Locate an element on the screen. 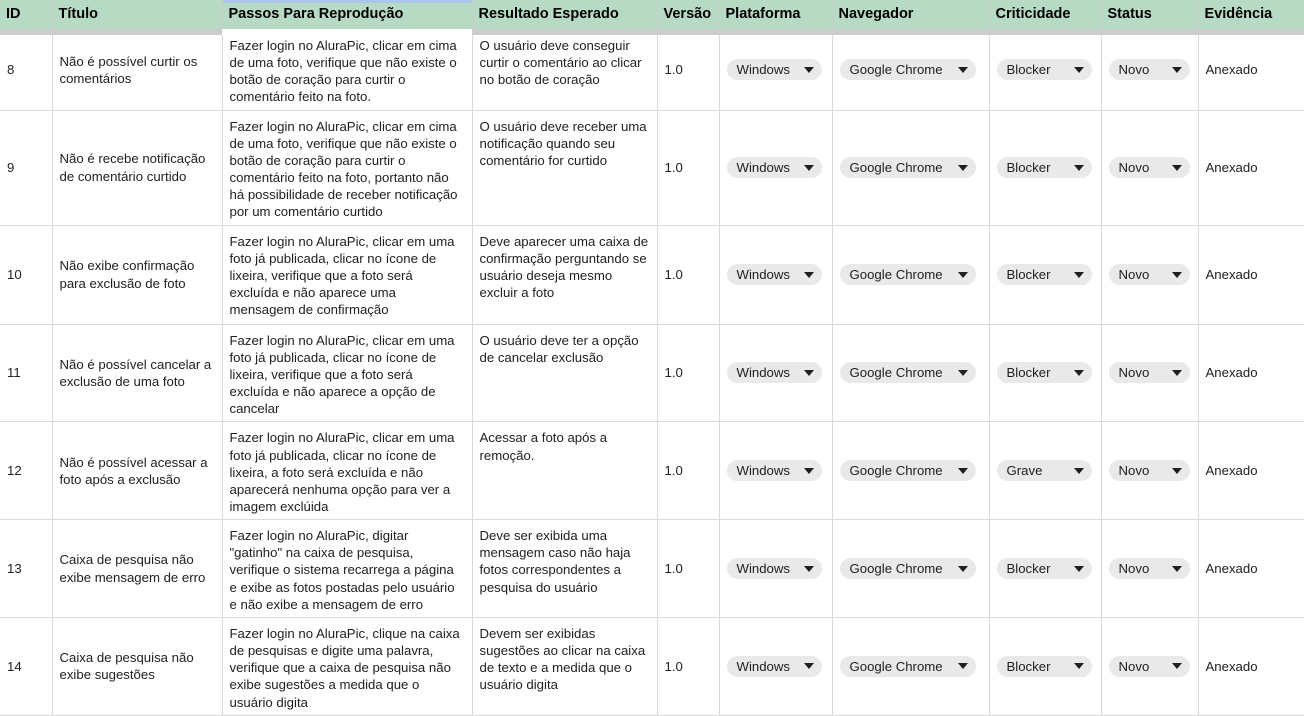 Image resolution: width=1304 pixels, height=716 pixels. column-header-titulo: Título is located at coordinates (137, 15).